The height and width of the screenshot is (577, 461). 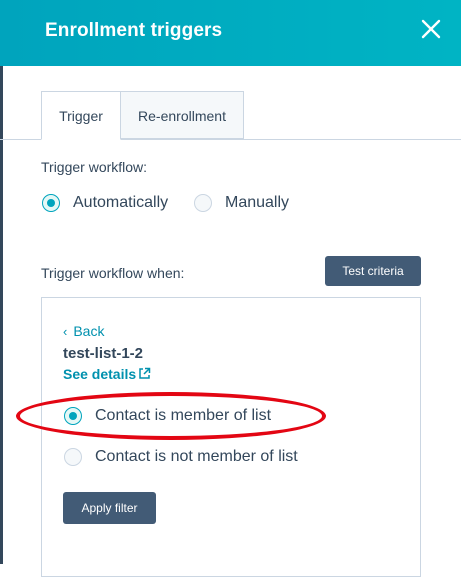 I want to click on close-icon, so click(x=431, y=29).